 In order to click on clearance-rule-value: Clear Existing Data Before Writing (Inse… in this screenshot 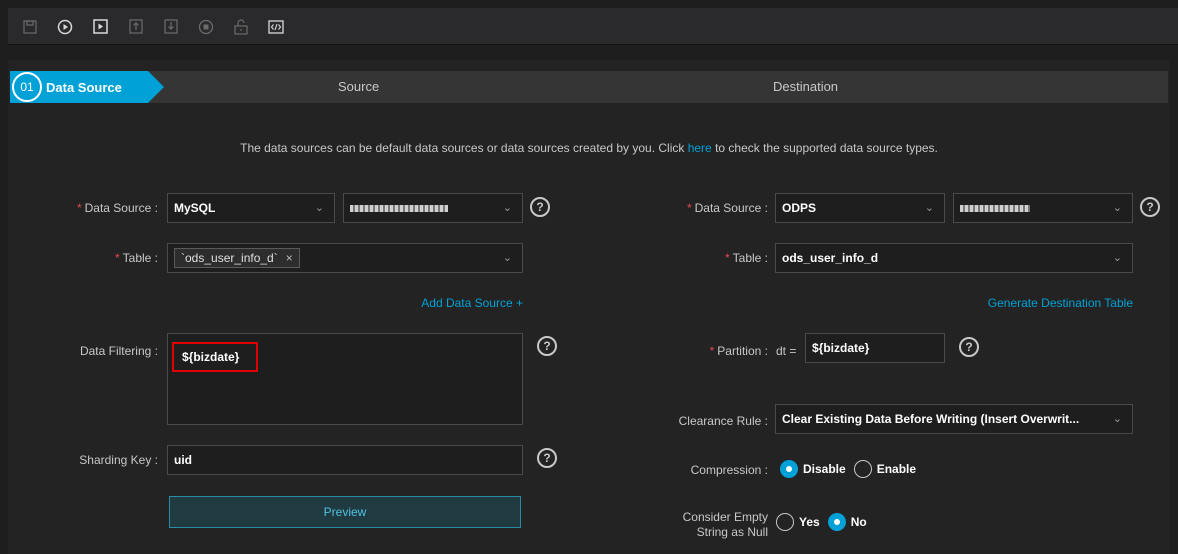, I will do `click(931, 419)`.